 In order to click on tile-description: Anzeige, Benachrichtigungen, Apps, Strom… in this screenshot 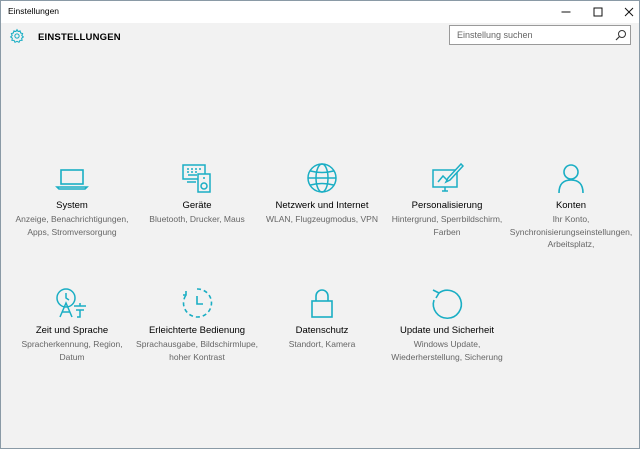, I will do `click(72, 225)`.